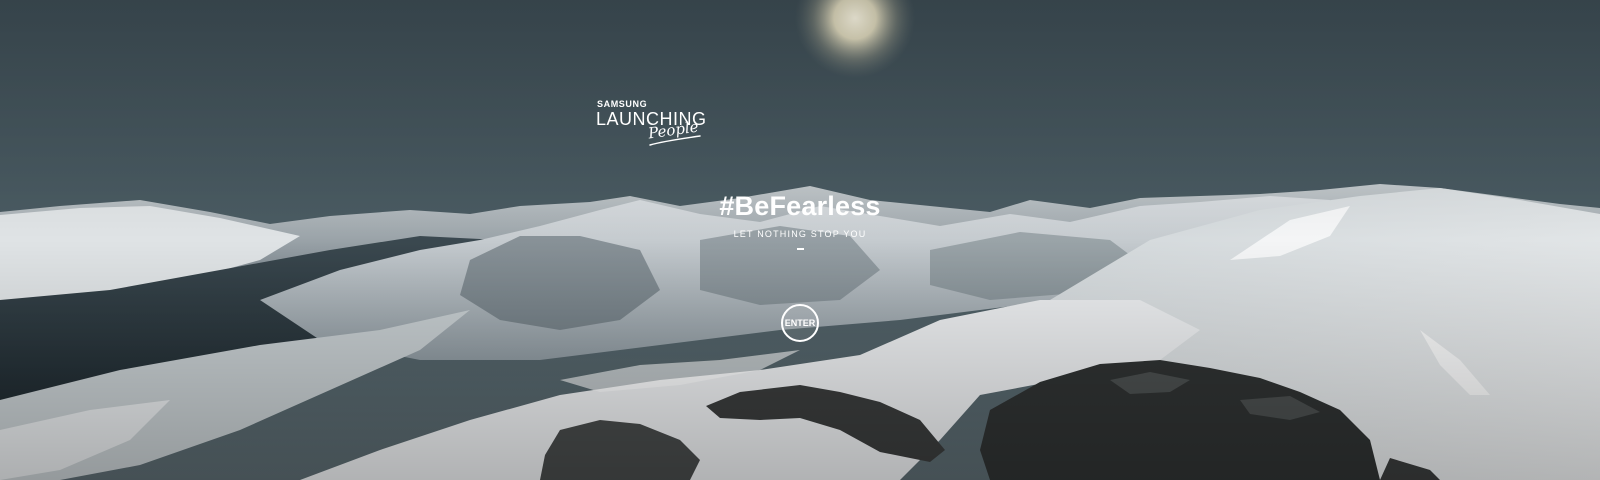 The width and height of the screenshot is (1600, 480). What do you see at coordinates (800, 234) in the screenshot?
I see `campaign-tagline: LET NOTHING STOP YOU` at bounding box center [800, 234].